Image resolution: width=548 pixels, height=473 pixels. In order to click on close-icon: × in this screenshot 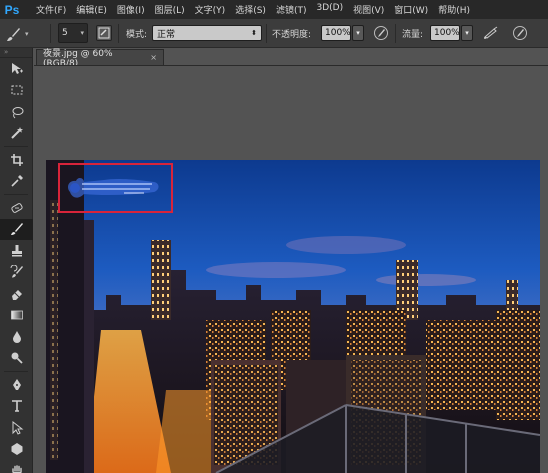, I will do `click(153, 57)`.